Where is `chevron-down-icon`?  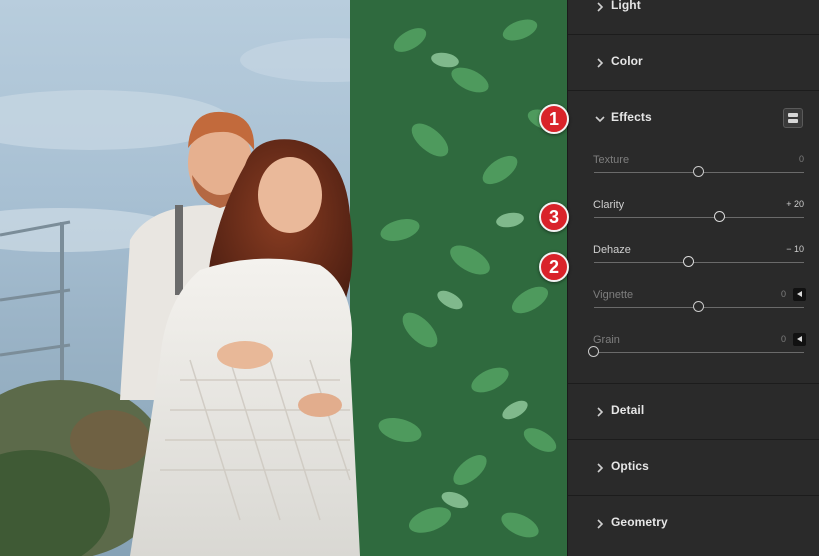 chevron-down-icon is located at coordinates (600, 119).